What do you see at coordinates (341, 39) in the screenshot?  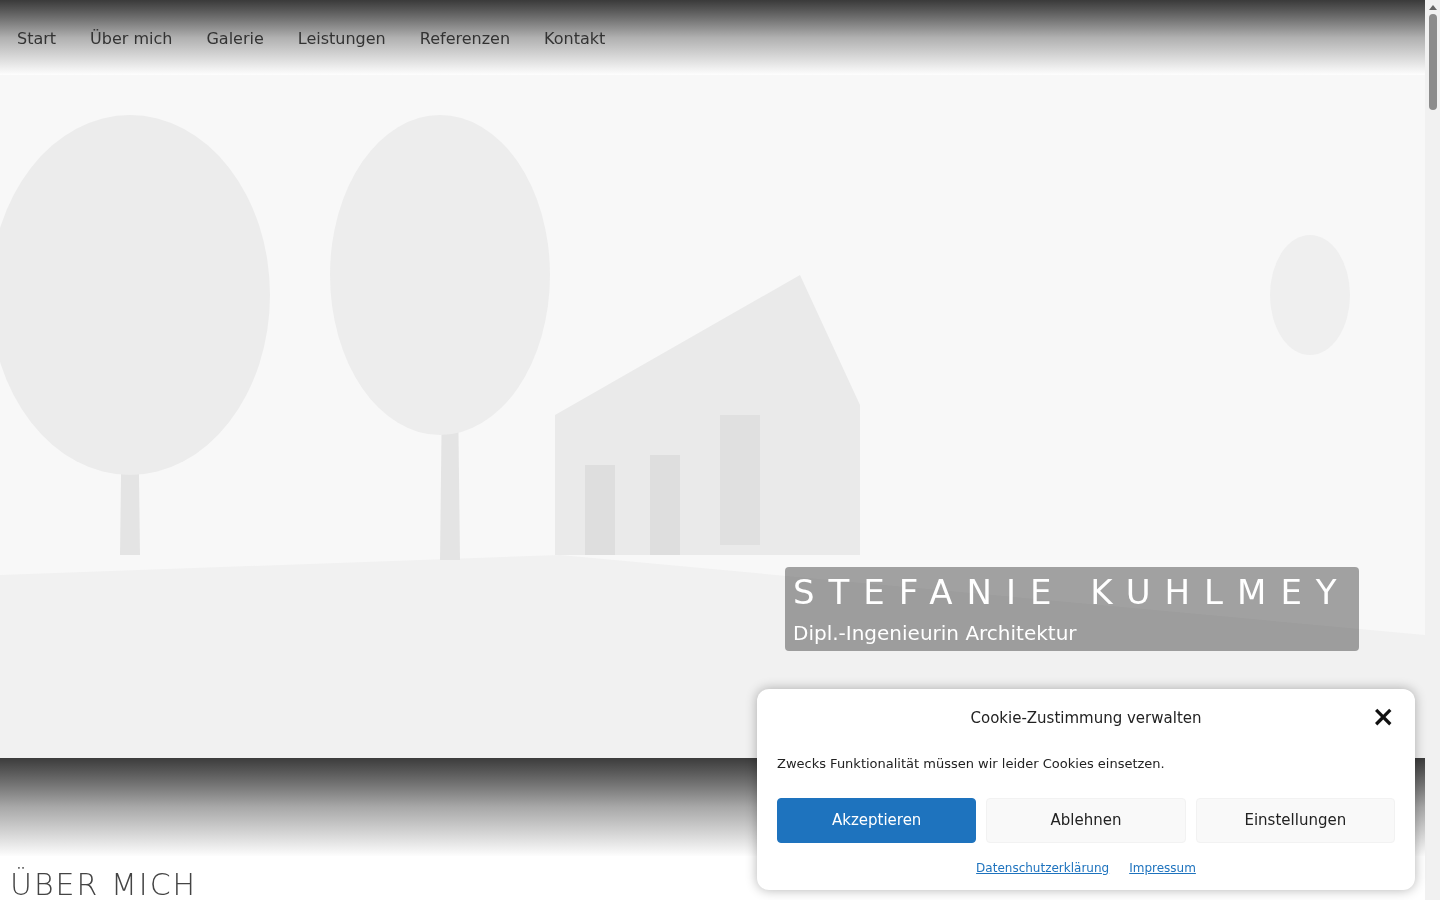 I see `nav-link: Leistungen` at bounding box center [341, 39].